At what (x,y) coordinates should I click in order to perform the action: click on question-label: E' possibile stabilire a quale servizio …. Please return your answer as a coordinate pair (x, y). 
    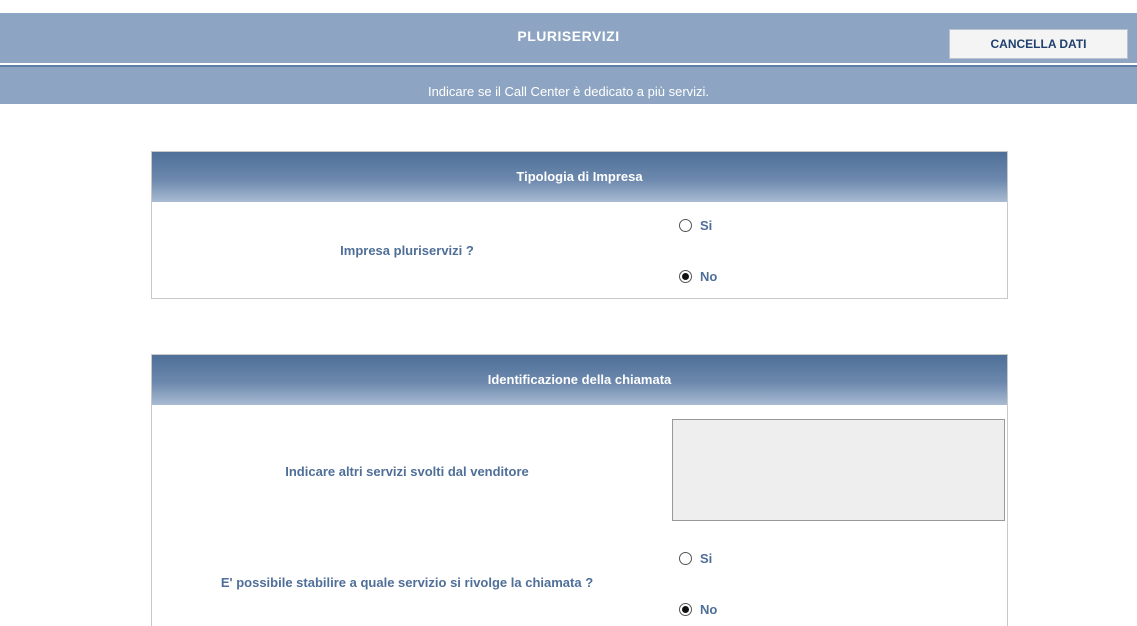
    Looking at the image, I should click on (407, 582).